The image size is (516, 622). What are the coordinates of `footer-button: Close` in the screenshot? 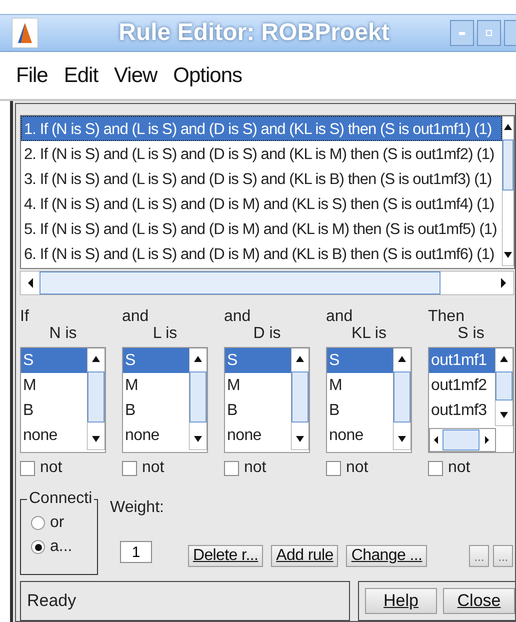 It's located at (479, 601).